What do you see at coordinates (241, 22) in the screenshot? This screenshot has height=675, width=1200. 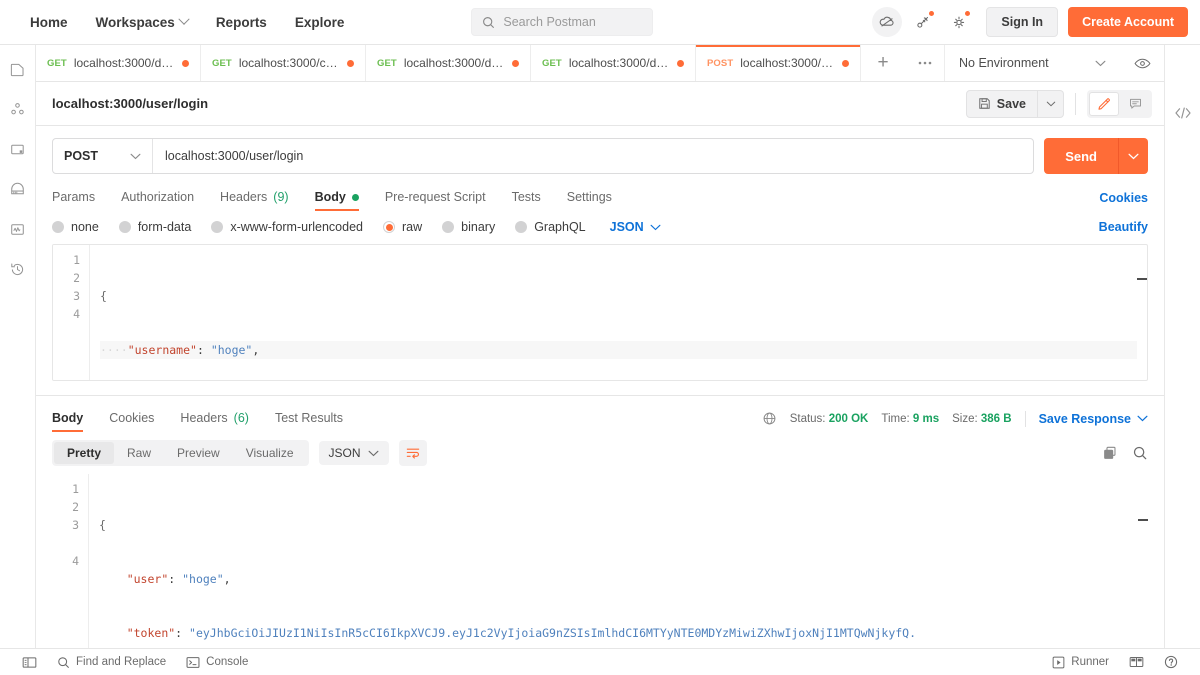 I see `nav-reports: Reports` at bounding box center [241, 22].